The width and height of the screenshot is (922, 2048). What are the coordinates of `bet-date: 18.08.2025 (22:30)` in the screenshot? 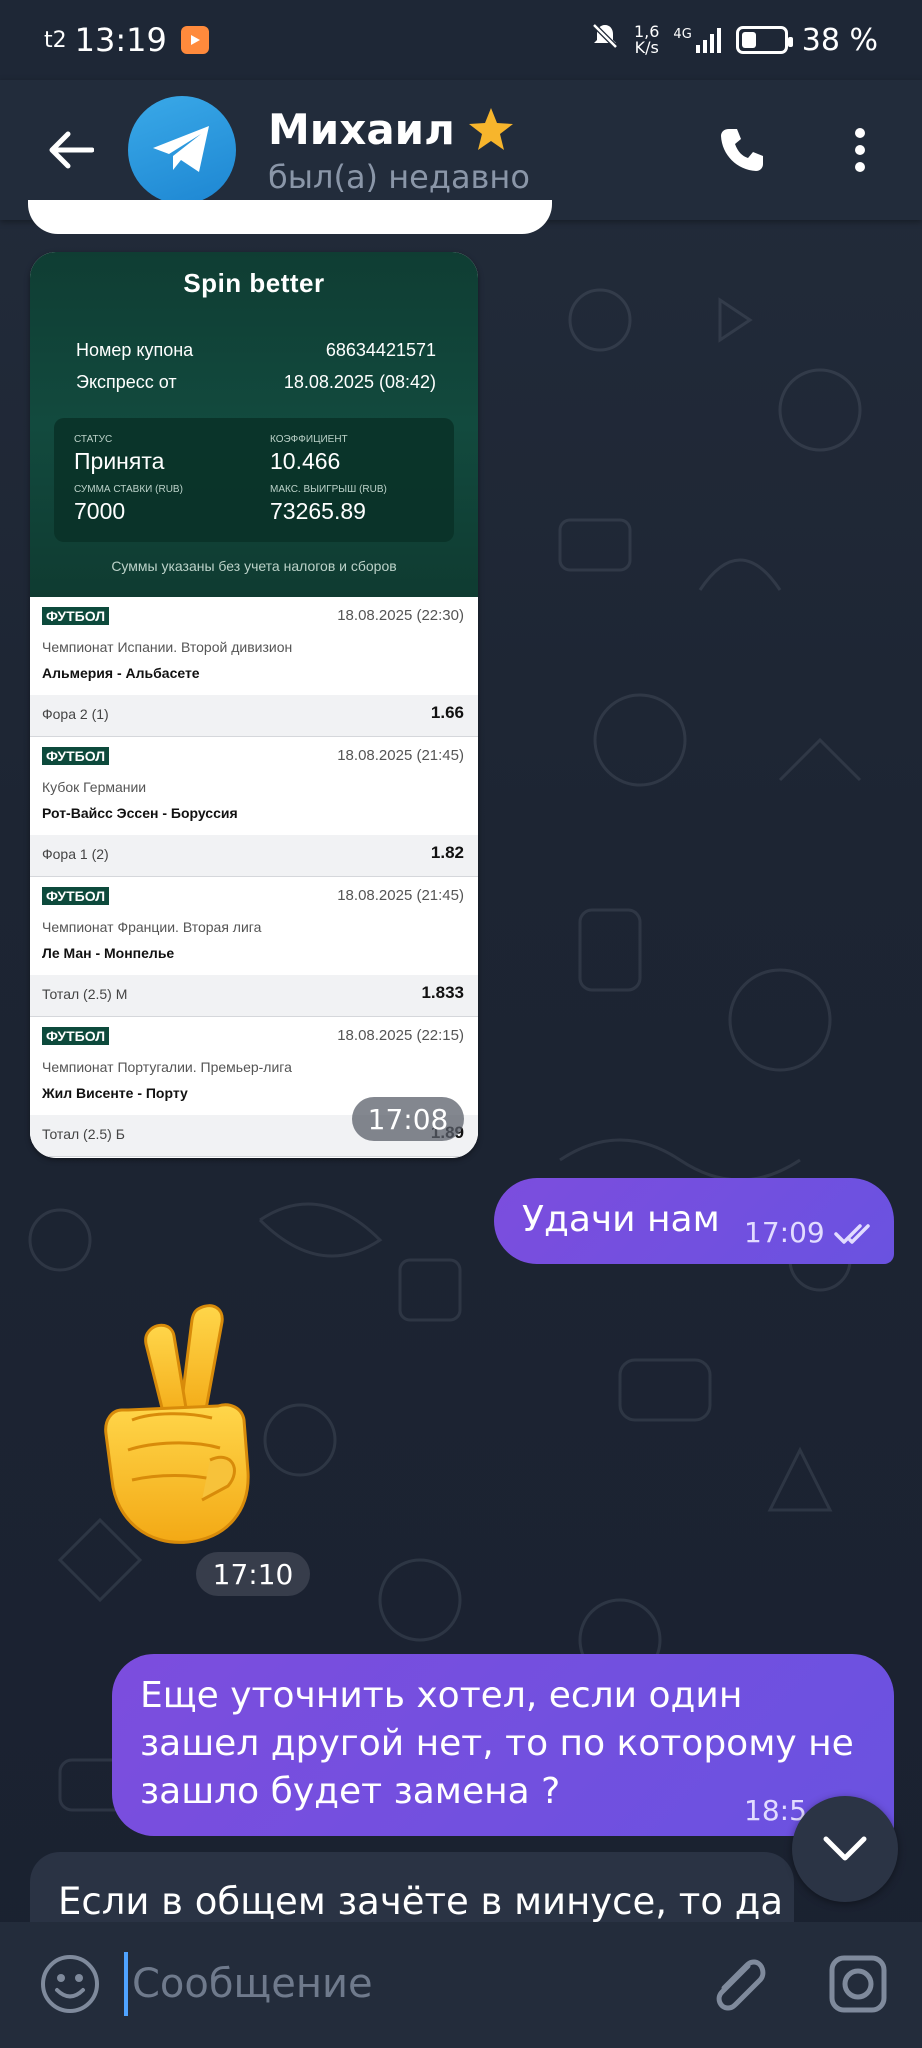 It's located at (400, 615).